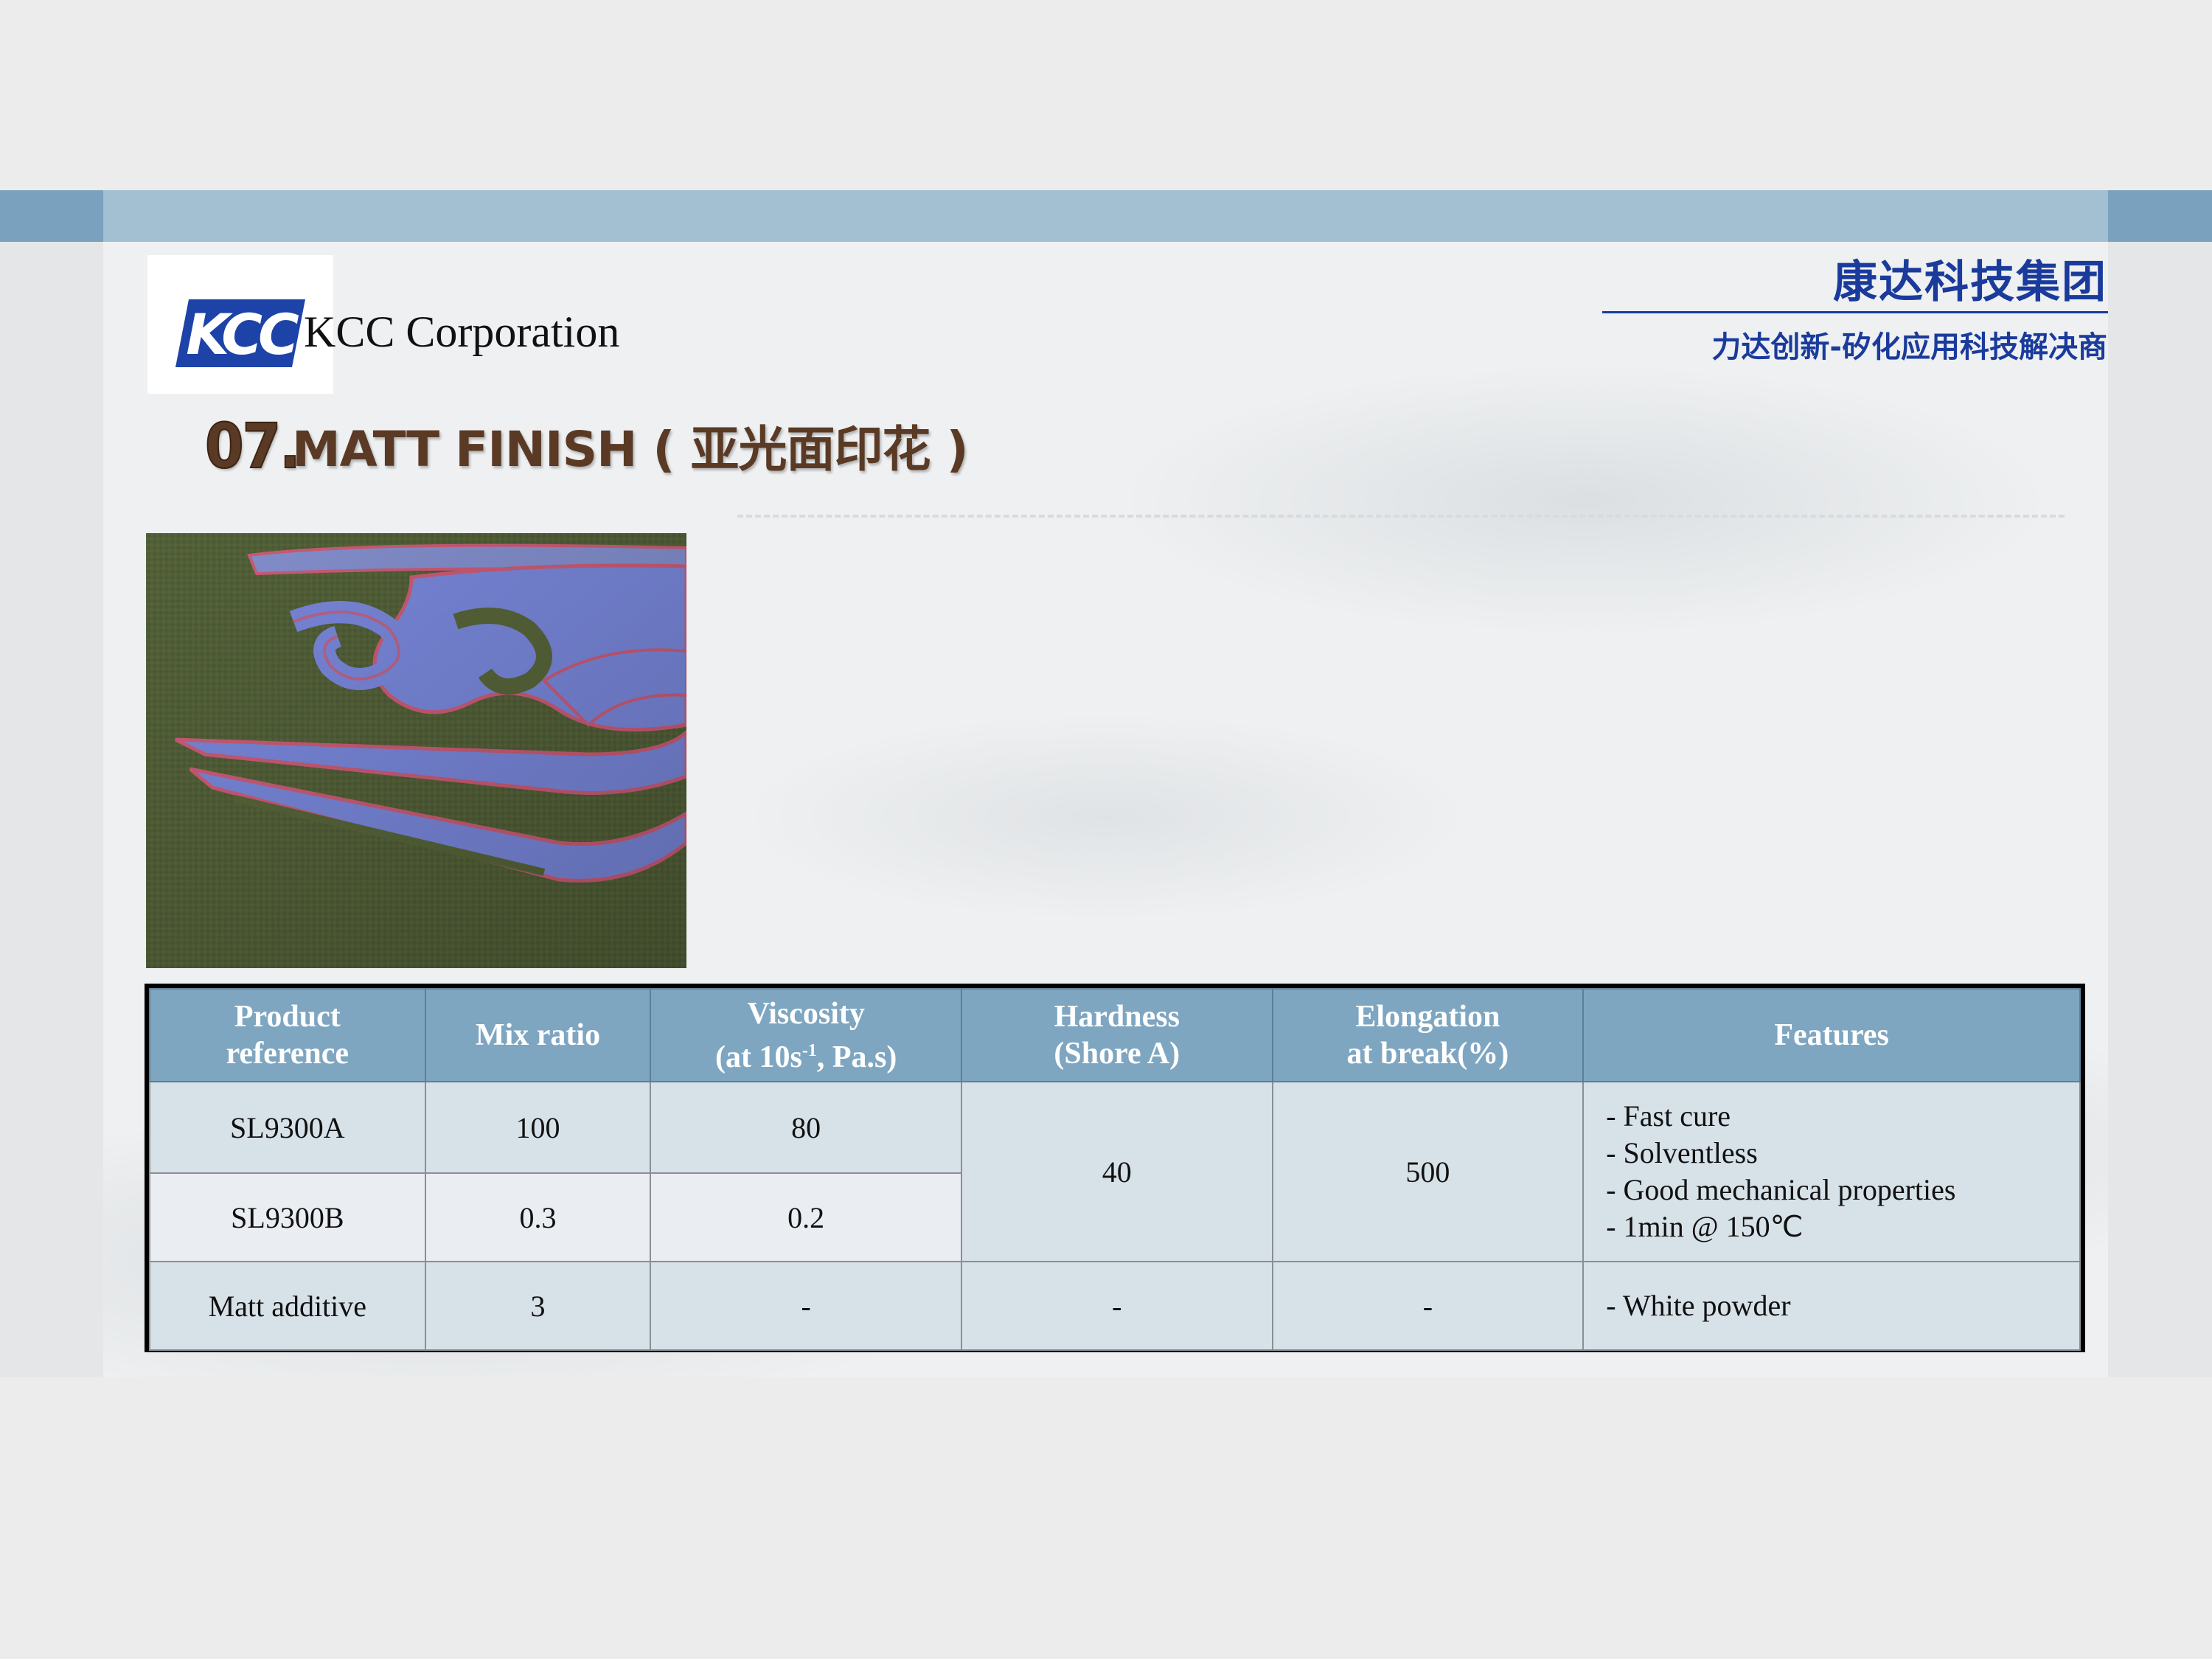 The height and width of the screenshot is (1659, 2212). Describe the element at coordinates (758, 1057) in the screenshot. I see `header-viscosity-line2a: (at 10s` at that location.